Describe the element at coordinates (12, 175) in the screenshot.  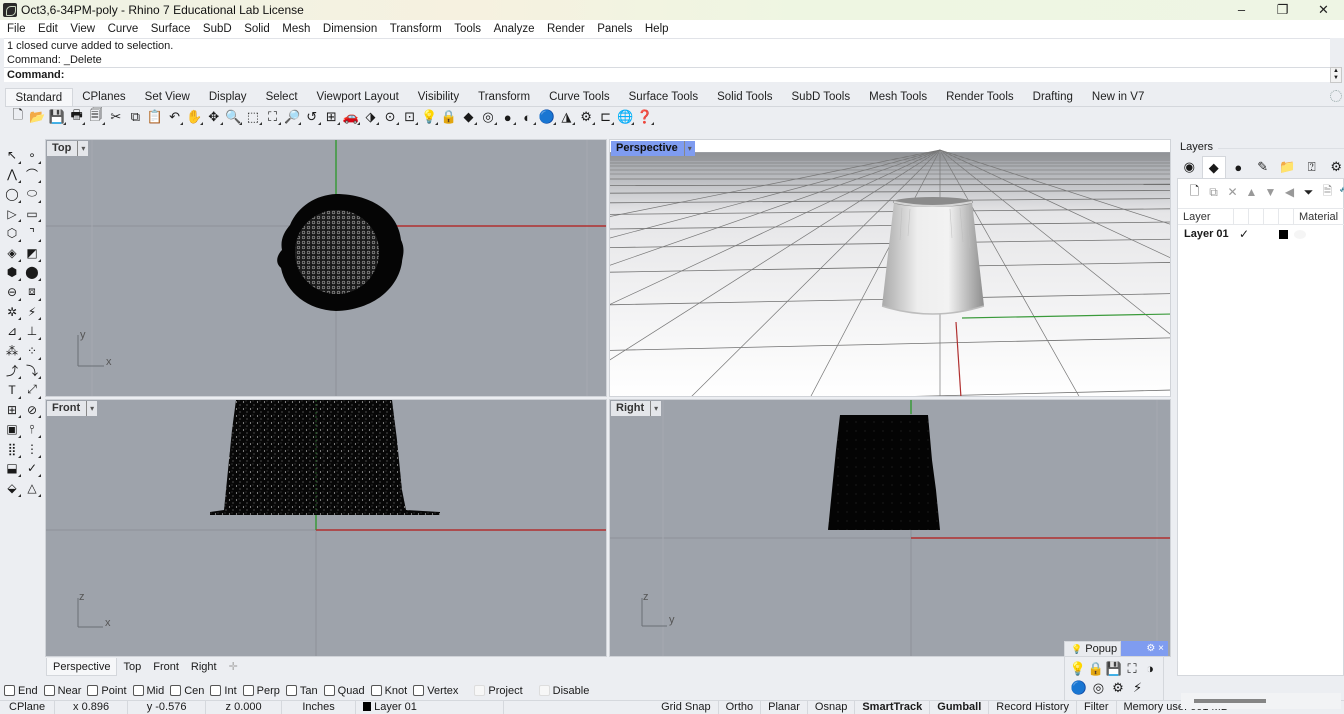
I see `polyline-icon: ⋀` at that location.